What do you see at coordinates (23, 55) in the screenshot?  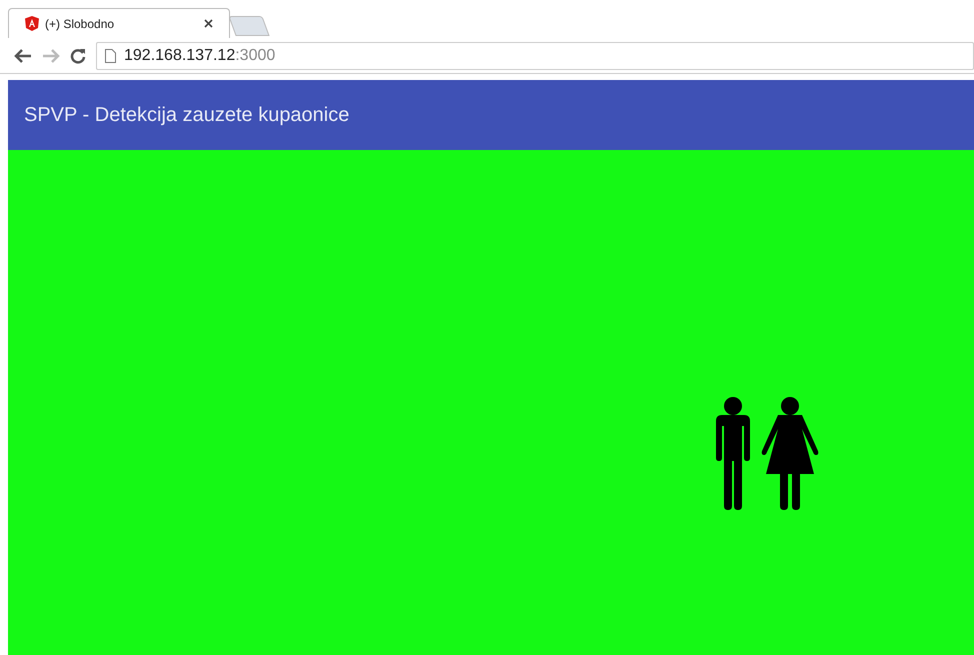 I see `back-arrow-icon` at bounding box center [23, 55].